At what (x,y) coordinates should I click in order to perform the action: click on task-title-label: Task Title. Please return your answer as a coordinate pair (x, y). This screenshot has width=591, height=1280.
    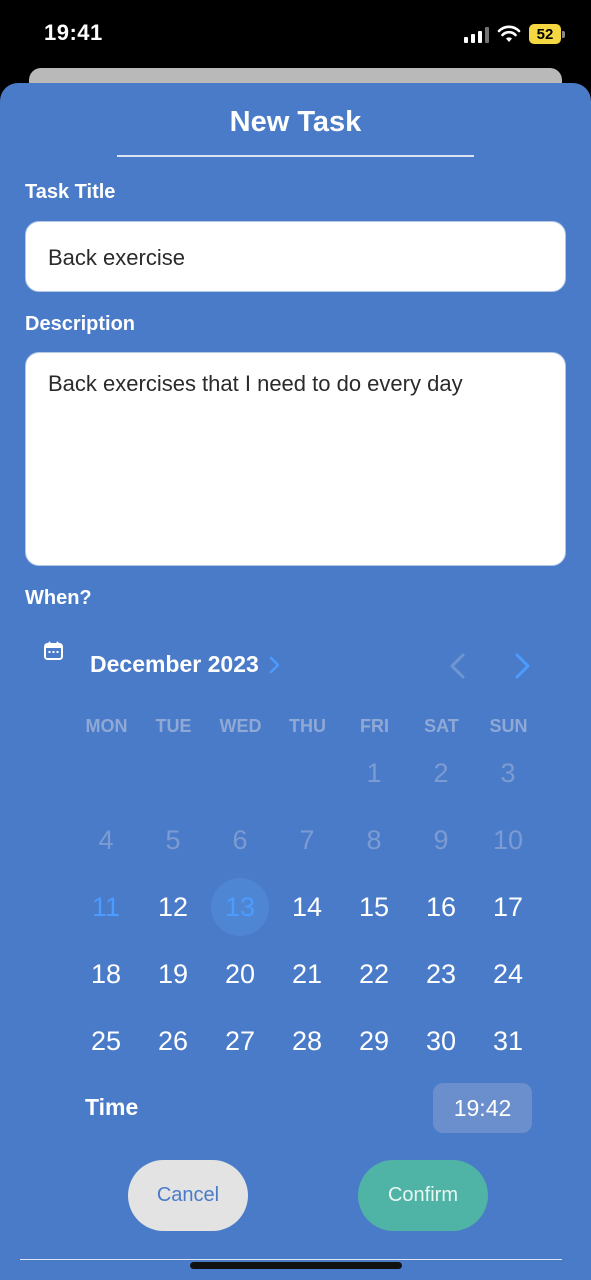
    Looking at the image, I should click on (70, 192).